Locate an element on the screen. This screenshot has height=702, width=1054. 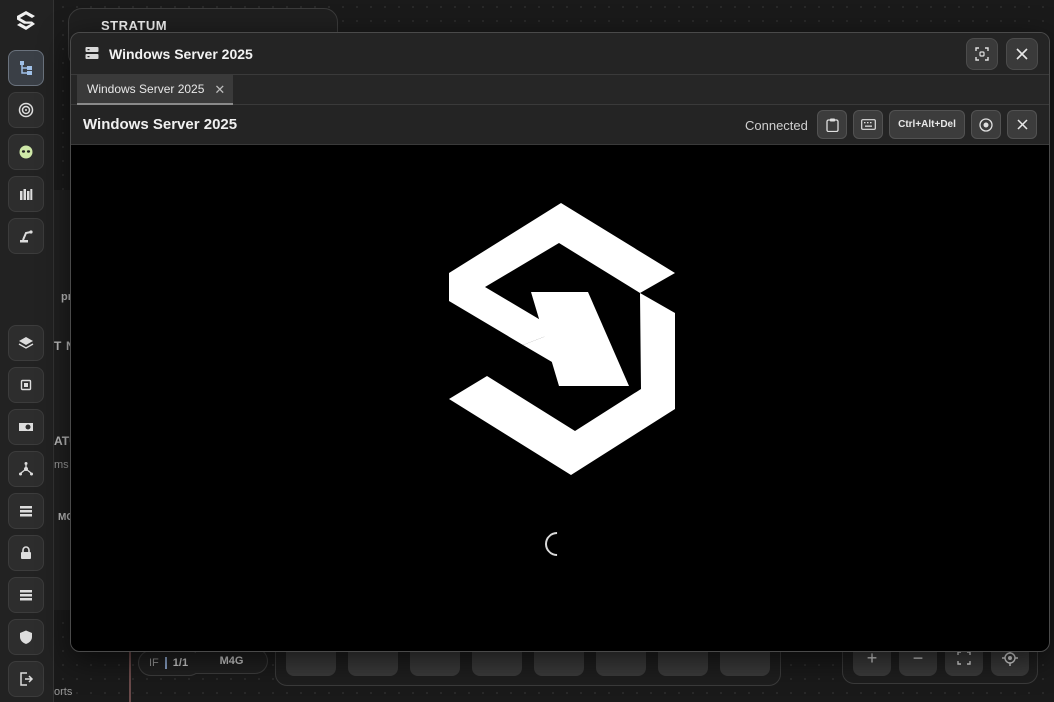
keyboard-button is located at coordinates (868, 124).